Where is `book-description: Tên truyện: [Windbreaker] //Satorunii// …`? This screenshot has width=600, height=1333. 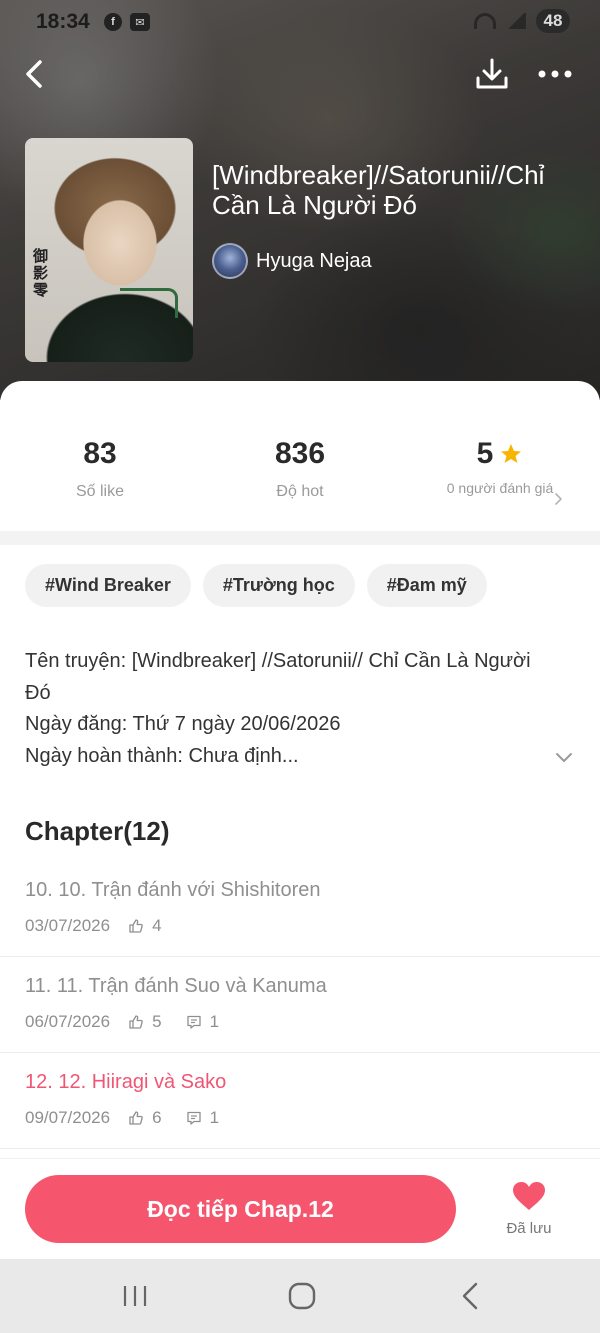 book-description: Tên truyện: [Windbreaker] //Satorunii// … is located at coordinates (285, 709).